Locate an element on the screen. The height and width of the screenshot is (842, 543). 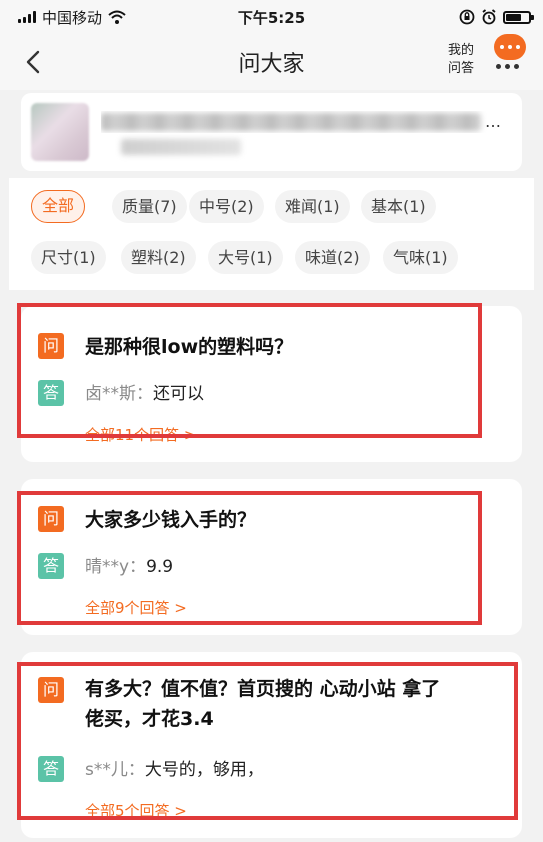
tag-label: 中号(2) is located at coordinates (226, 206).